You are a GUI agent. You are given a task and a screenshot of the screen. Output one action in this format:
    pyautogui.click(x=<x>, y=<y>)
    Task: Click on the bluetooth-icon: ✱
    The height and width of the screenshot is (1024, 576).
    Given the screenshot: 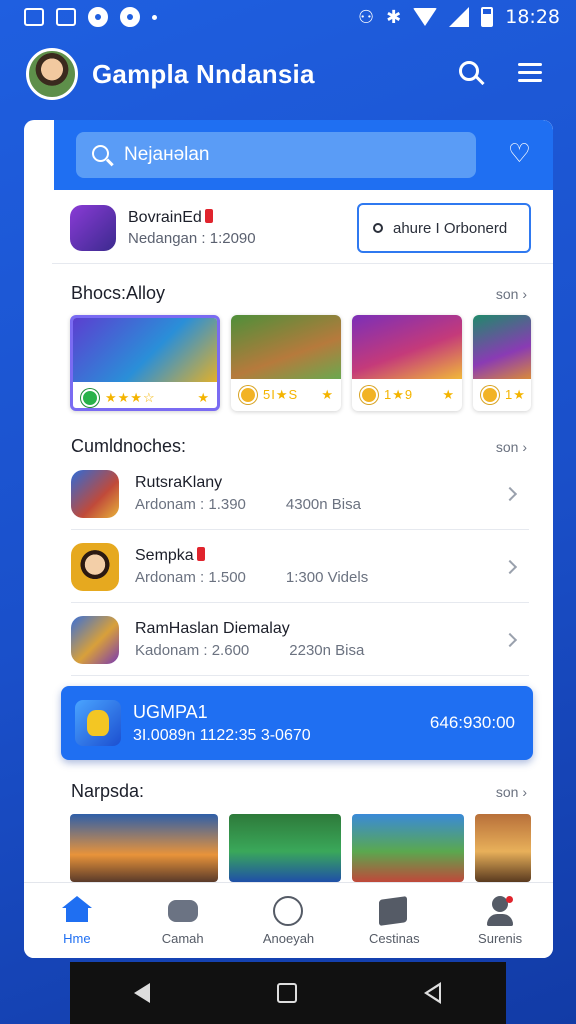 What is the action you would take?
    pyautogui.click(x=394, y=17)
    